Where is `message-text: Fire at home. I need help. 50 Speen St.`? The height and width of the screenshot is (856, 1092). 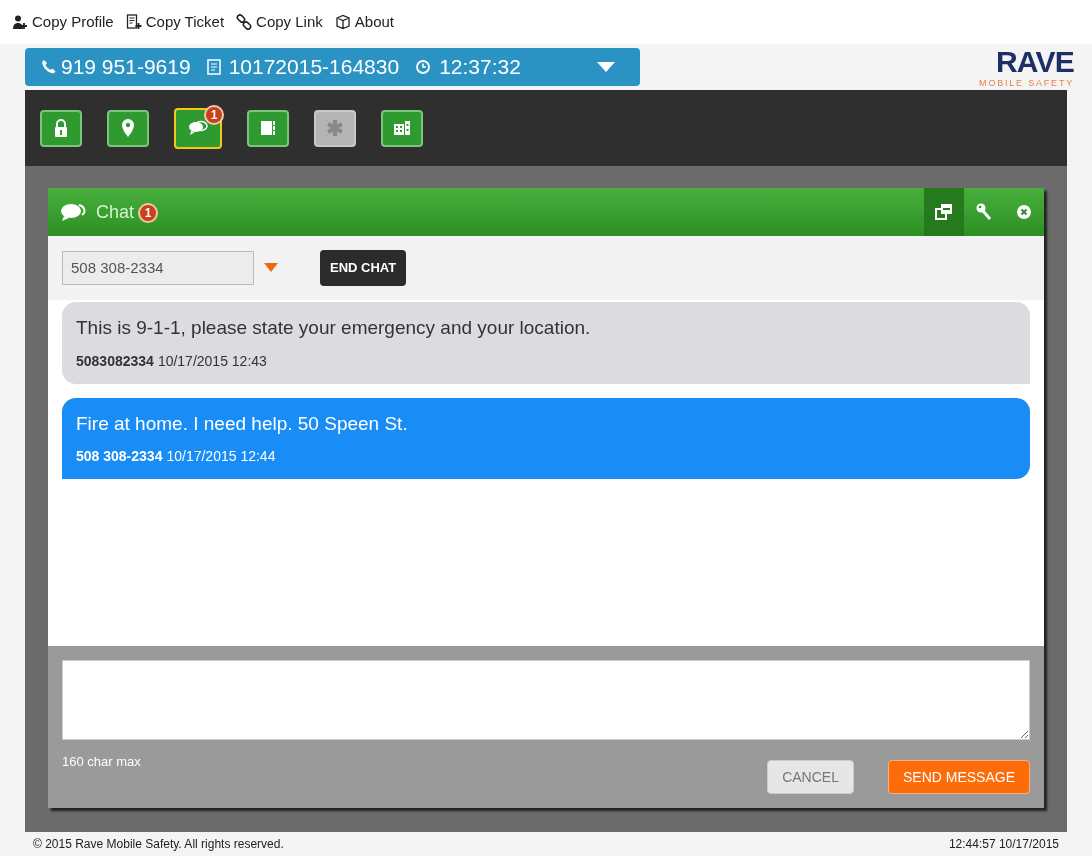 message-text: Fire at home. I need help. 50 Speen St. is located at coordinates (242, 423).